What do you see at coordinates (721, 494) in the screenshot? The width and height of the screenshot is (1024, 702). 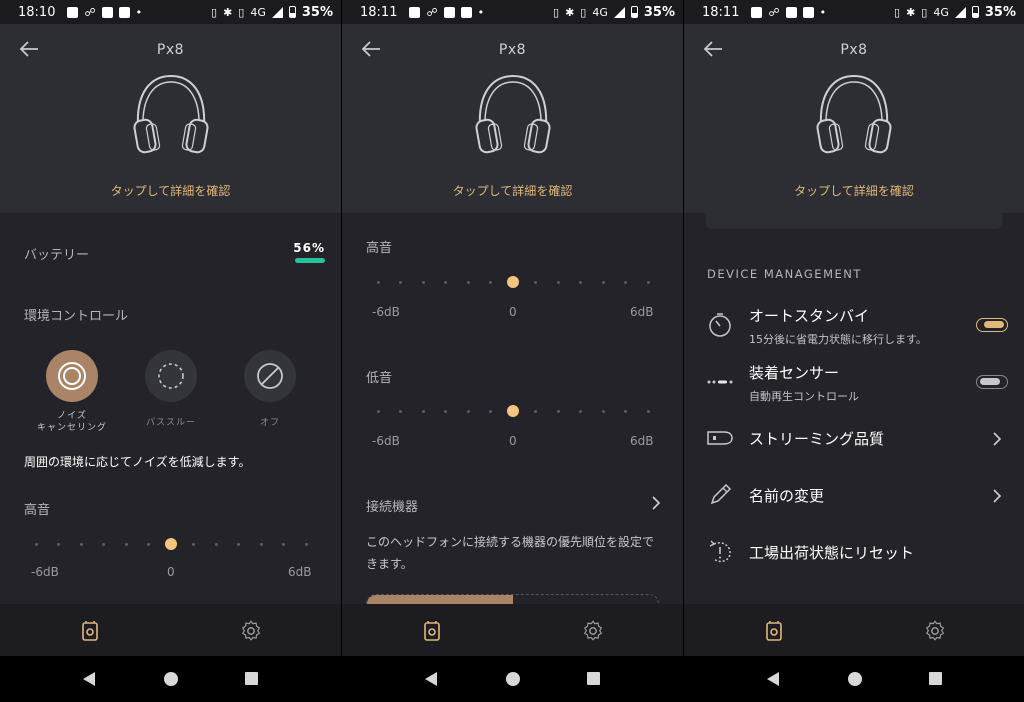 I see `pencil-icon` at bounding box center [721, 494].